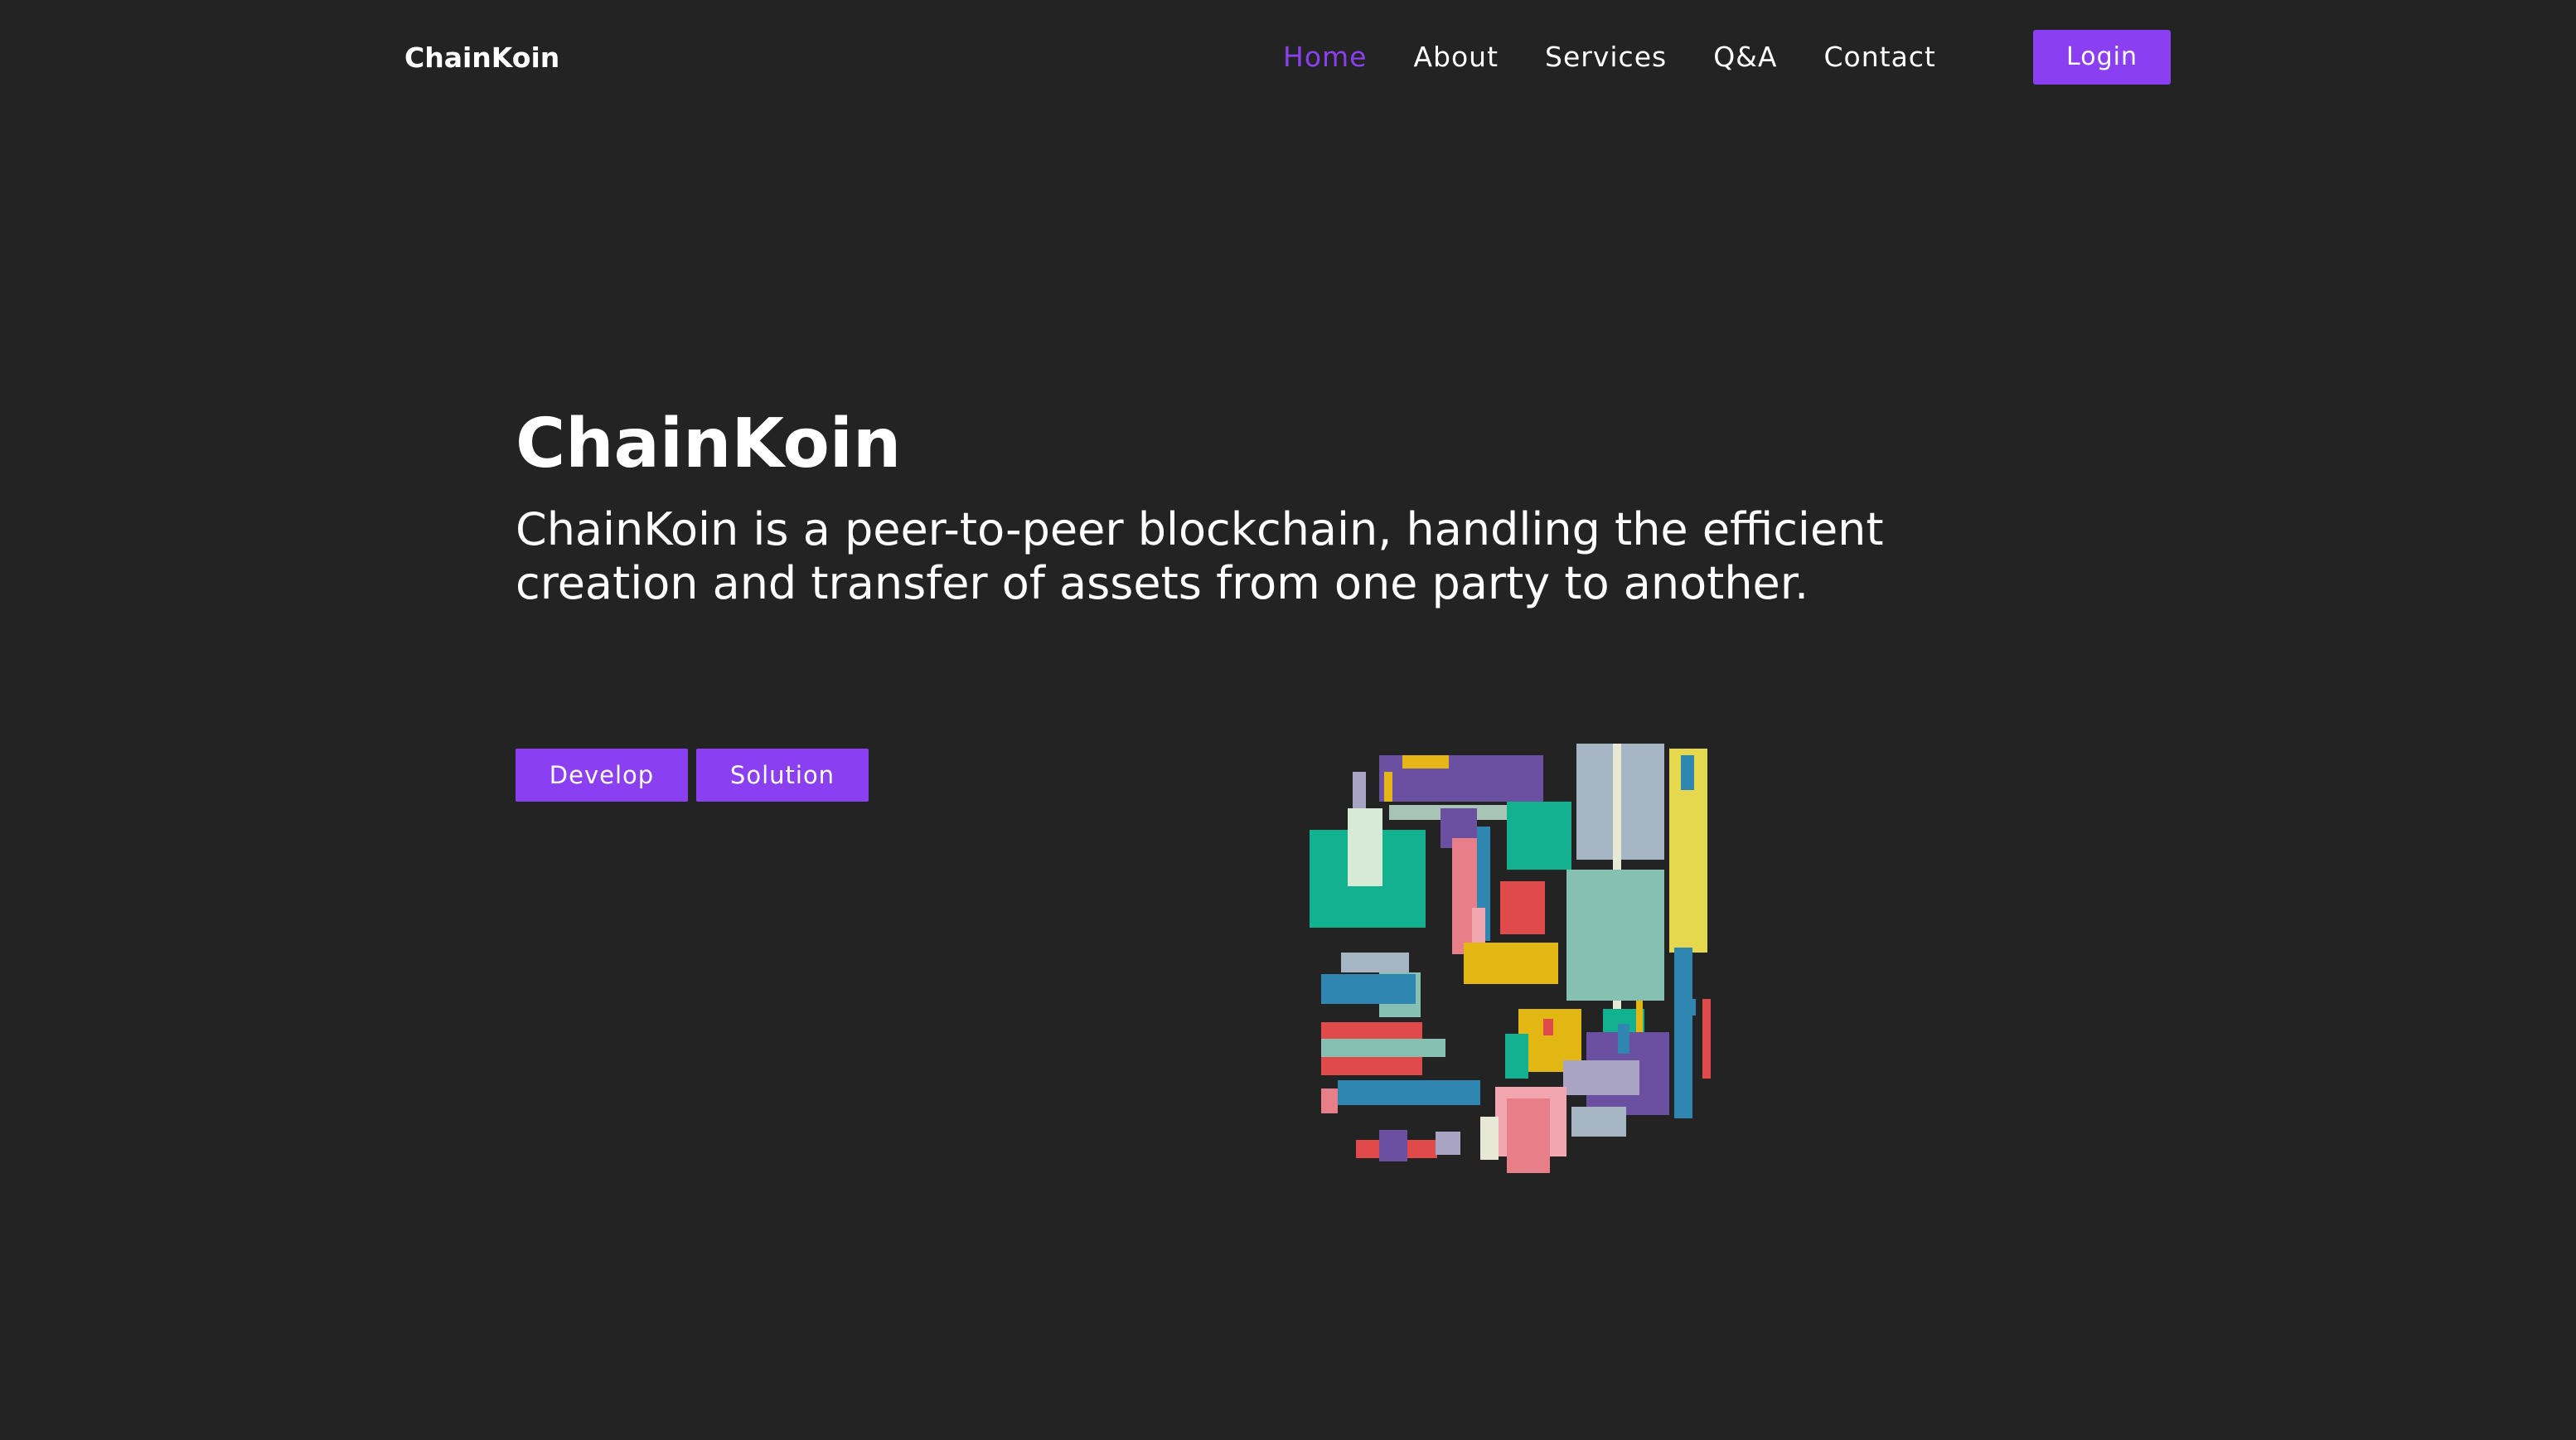 This screenshot has width=2576, height=1440. I want to click on login-button: Login, so click(2102, 57).